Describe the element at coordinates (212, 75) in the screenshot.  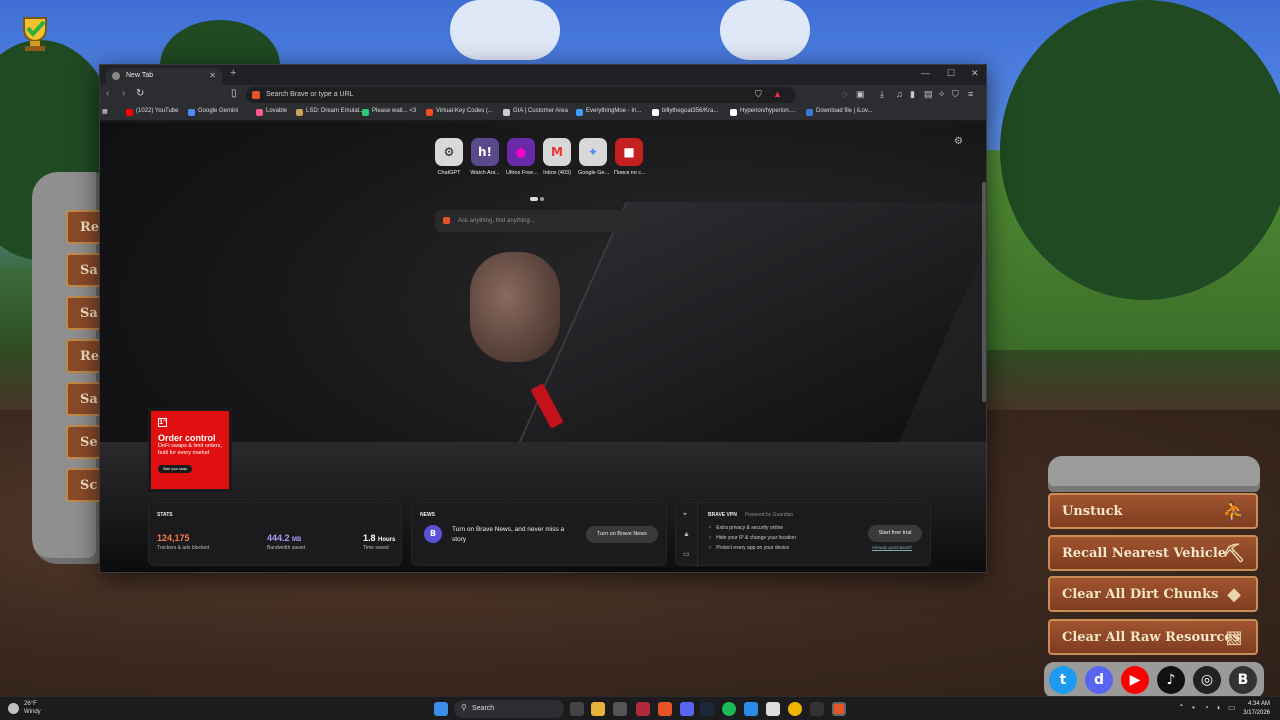
I see `close-tab-icon: ✕` at that location.